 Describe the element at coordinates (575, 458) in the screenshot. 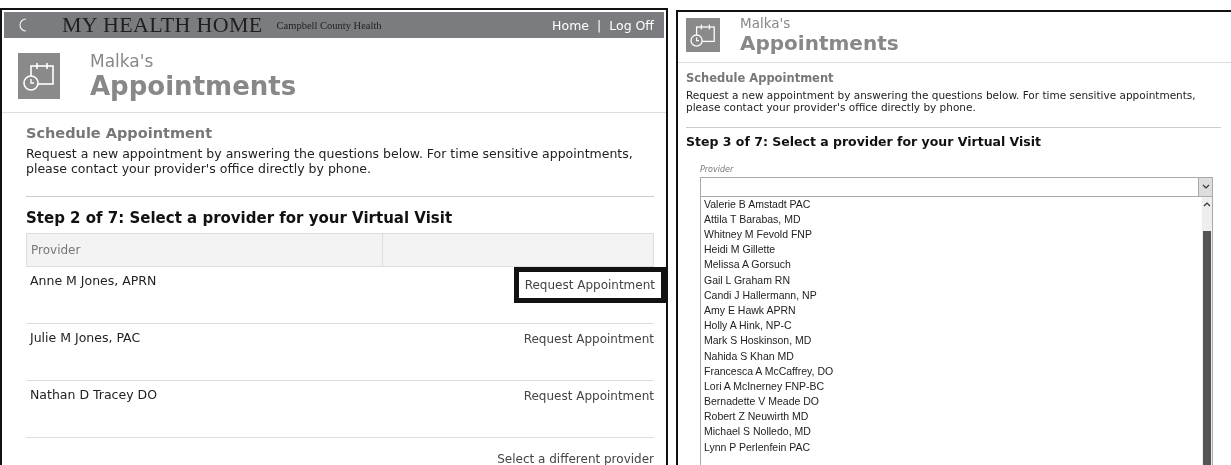

I see `select-different-provider-link: Select a different provider` at that location.